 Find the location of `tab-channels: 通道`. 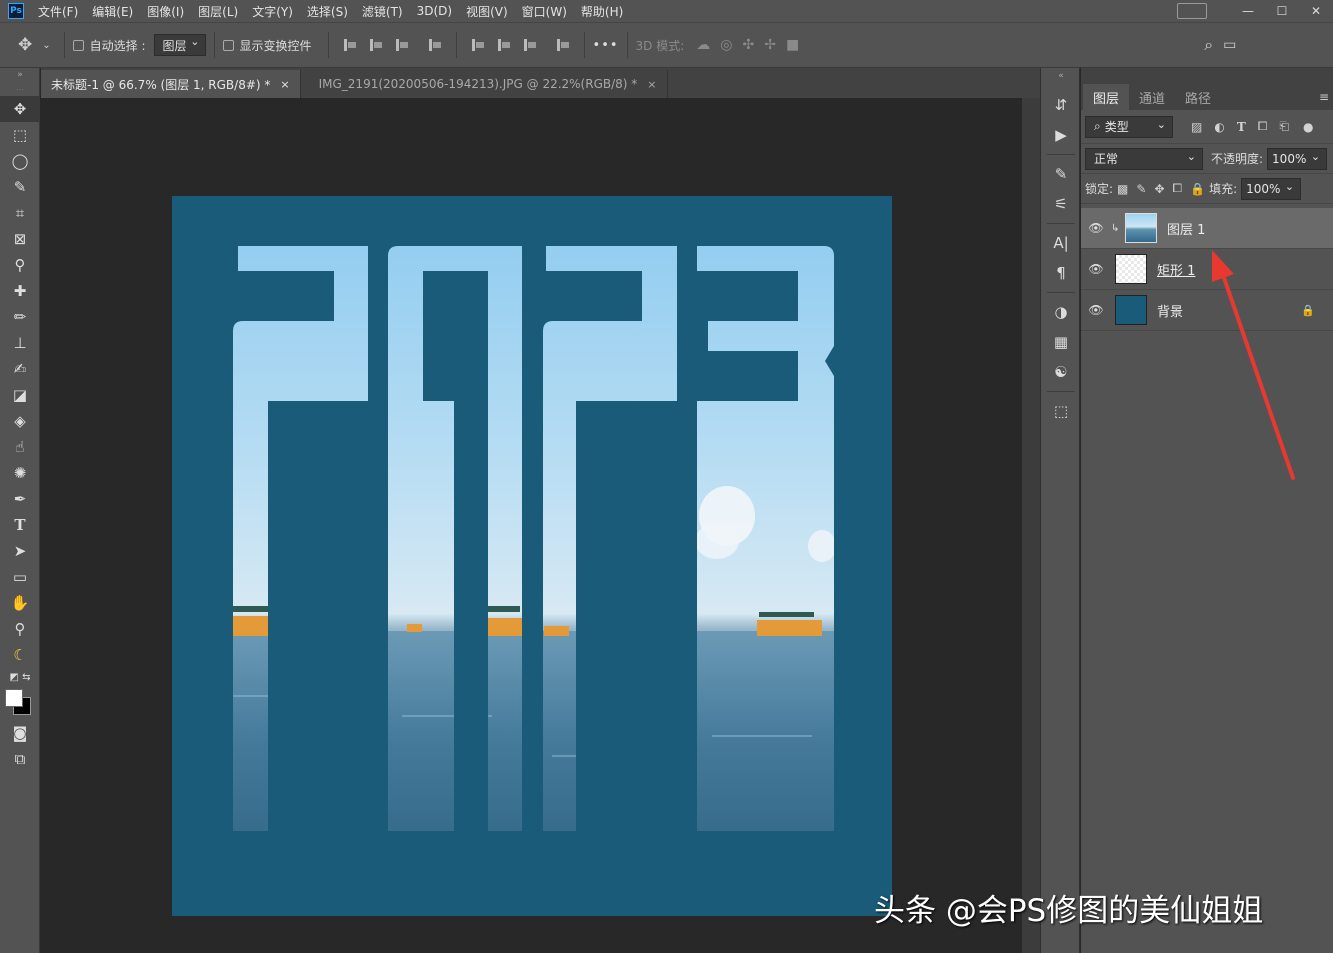

tab-channels: 通道 is located at coordinates (1152, 97).